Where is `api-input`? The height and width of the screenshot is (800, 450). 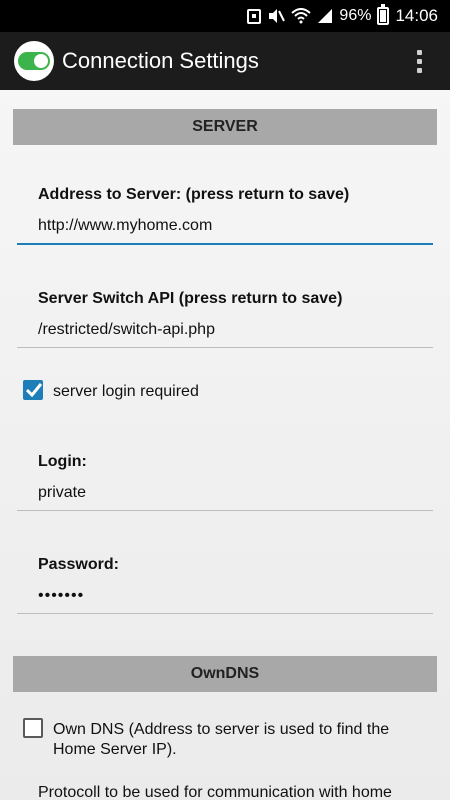
api-input is located at coordinates (225, 330).